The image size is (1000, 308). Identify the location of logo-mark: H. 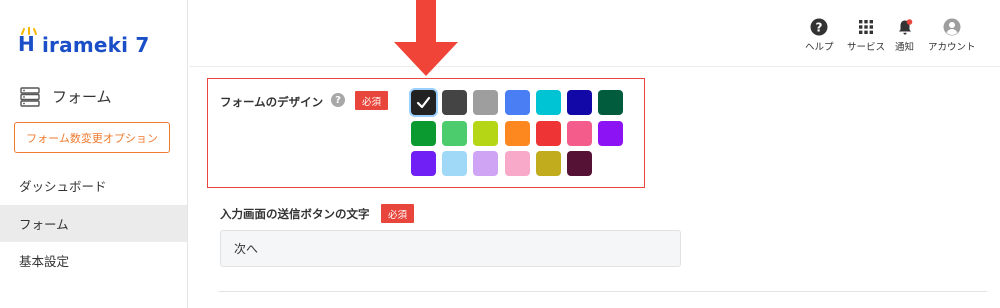
(29, 41).